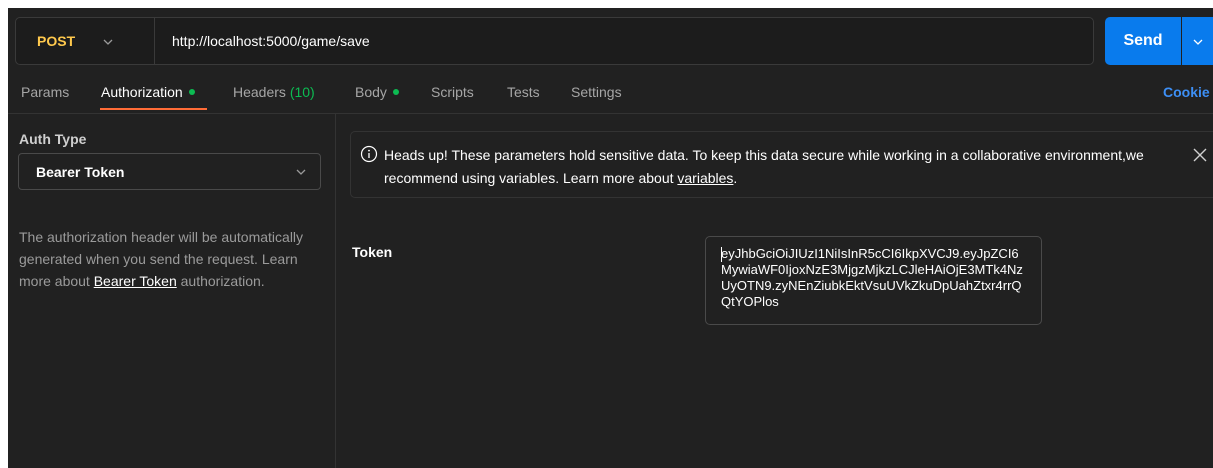 Image resolution: width=1213 pixels, height=468 pixels. I want to click on tab-headers: Headers (10), so click(274, 92).